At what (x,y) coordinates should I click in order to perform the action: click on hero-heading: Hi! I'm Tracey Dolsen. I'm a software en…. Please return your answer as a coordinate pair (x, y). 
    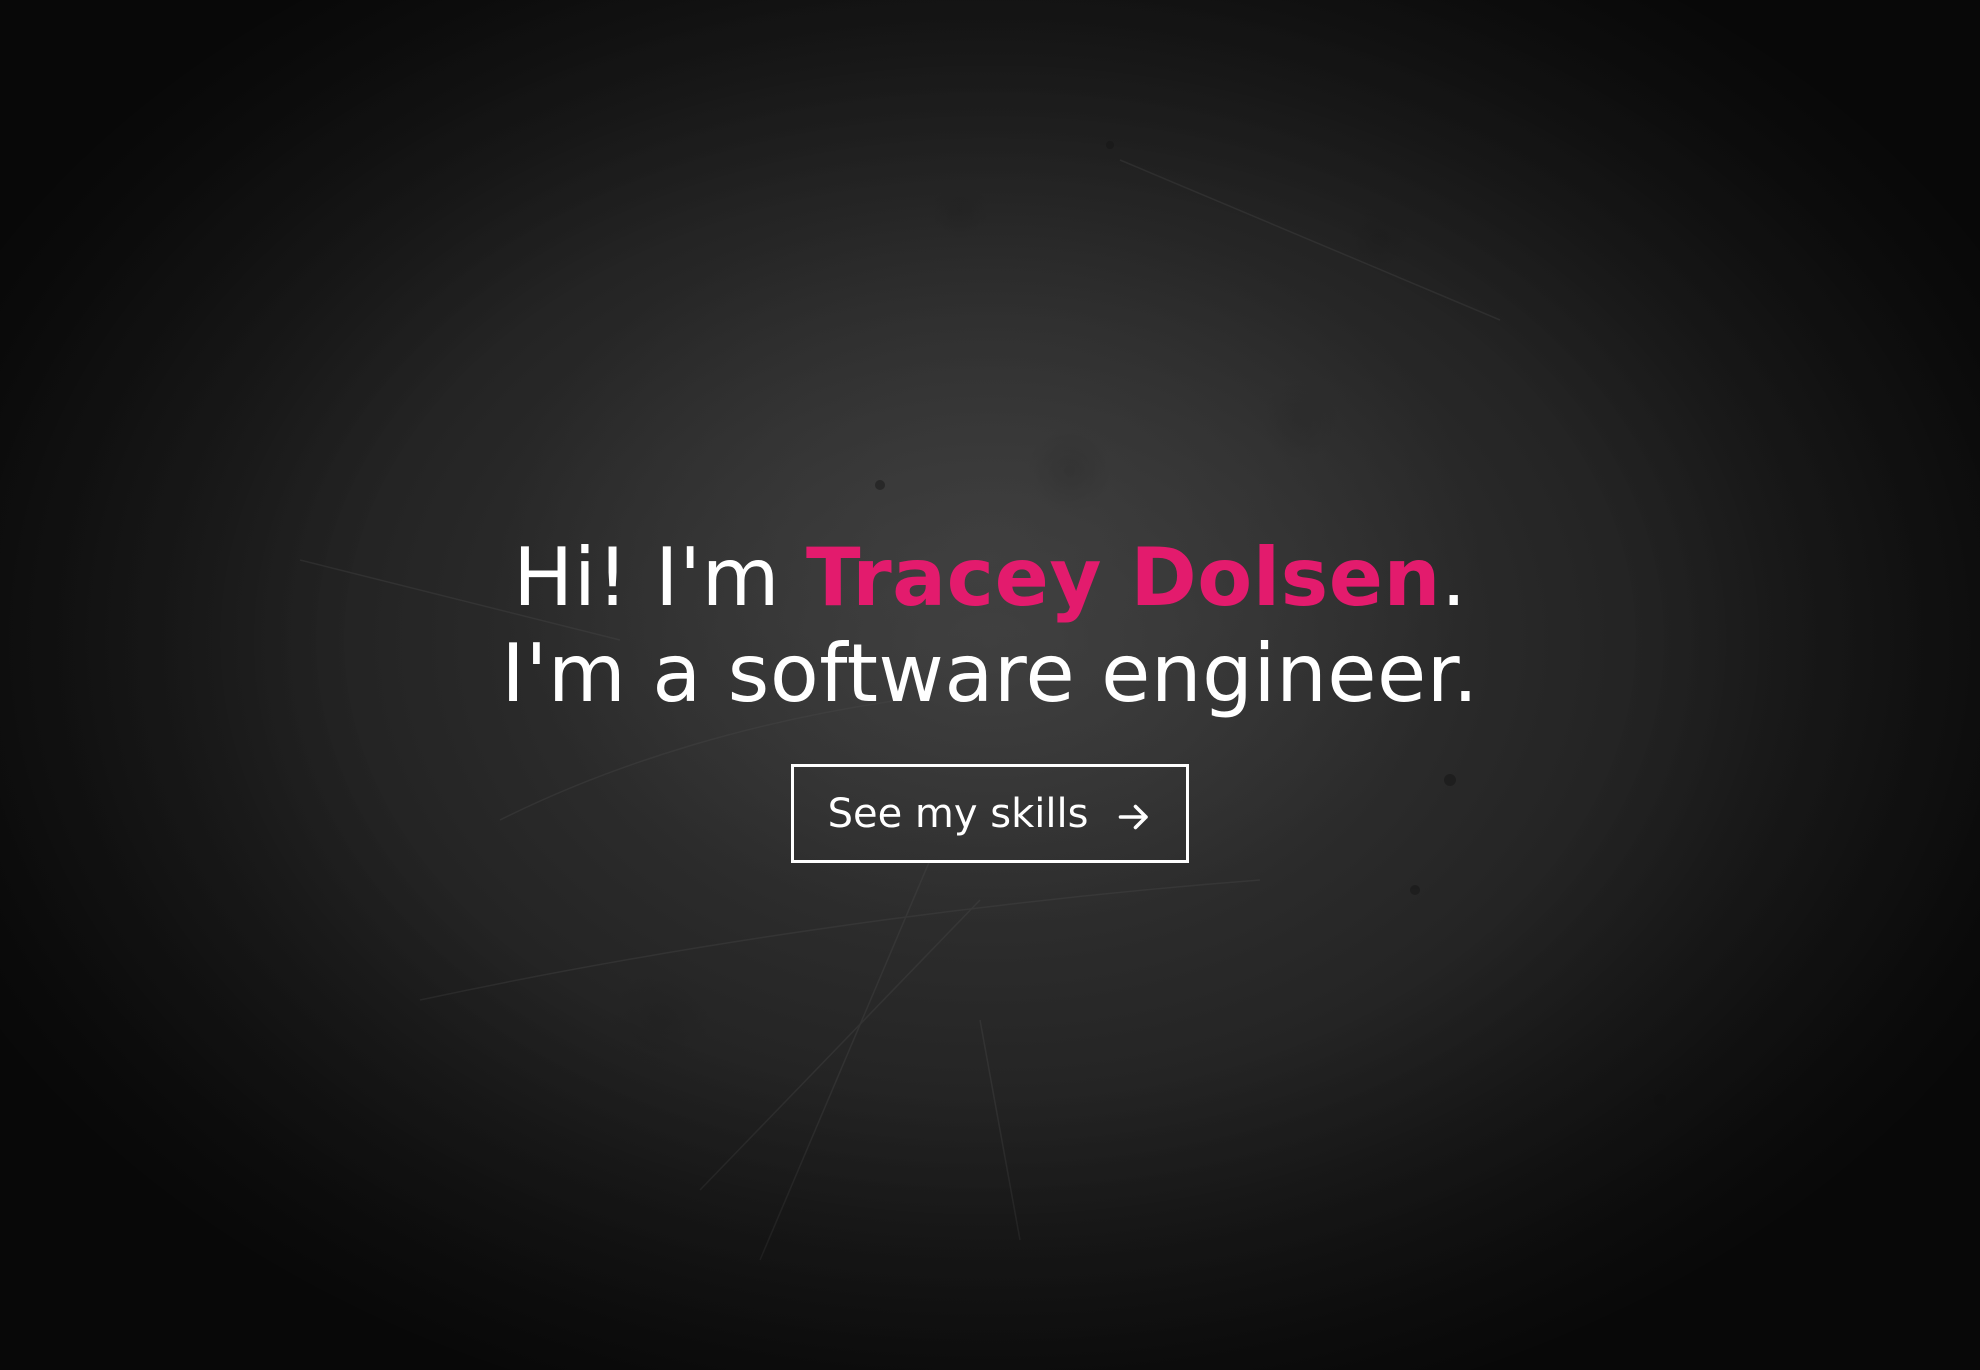
    Looking at the image, I should click on (990, 626).